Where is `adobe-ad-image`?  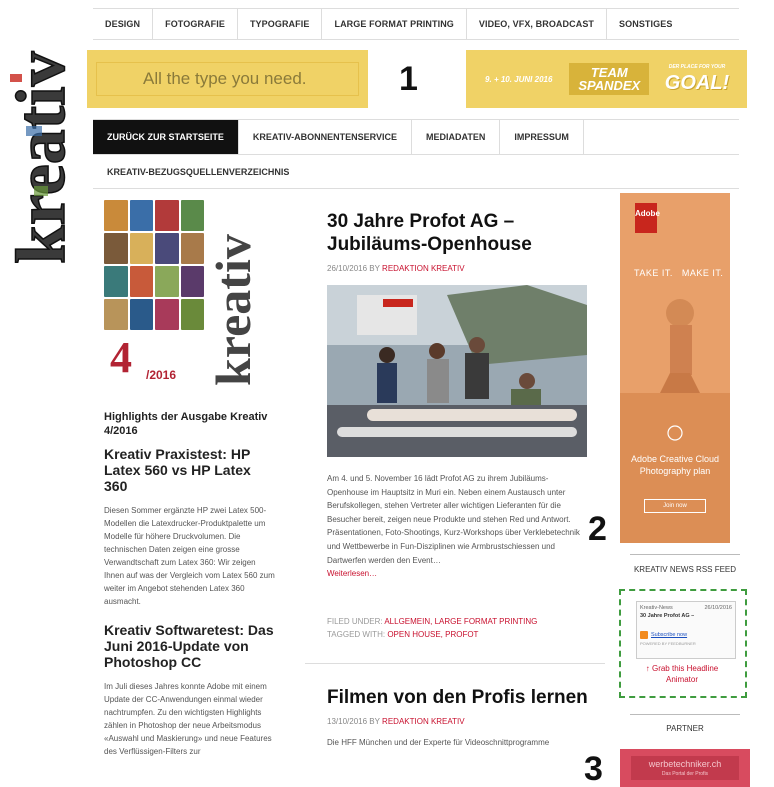 adobe-ad-image is located at coordinates (675, 368).